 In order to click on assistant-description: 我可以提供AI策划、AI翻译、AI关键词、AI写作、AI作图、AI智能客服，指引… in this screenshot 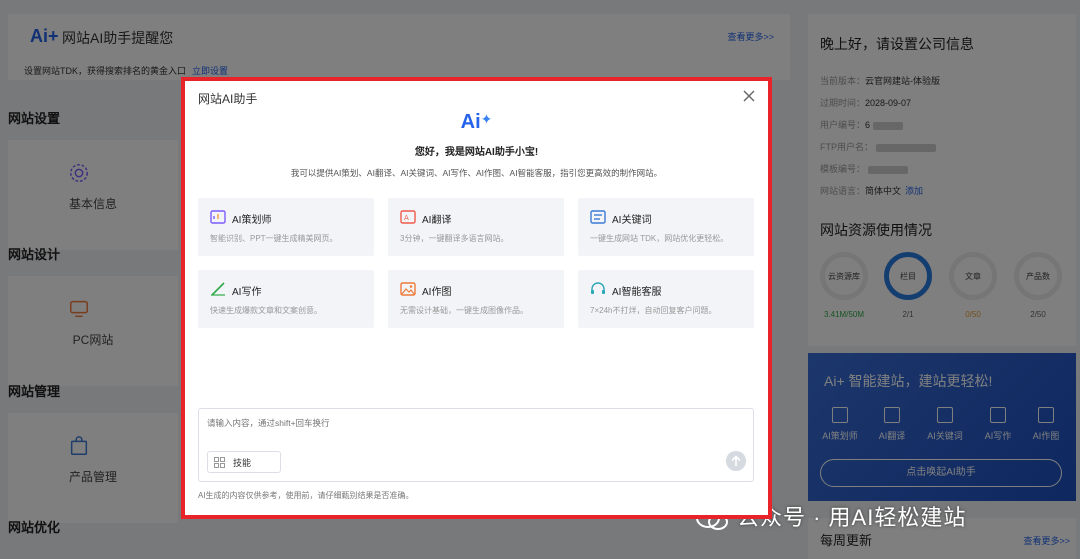, I will do `click(476, 173)`.